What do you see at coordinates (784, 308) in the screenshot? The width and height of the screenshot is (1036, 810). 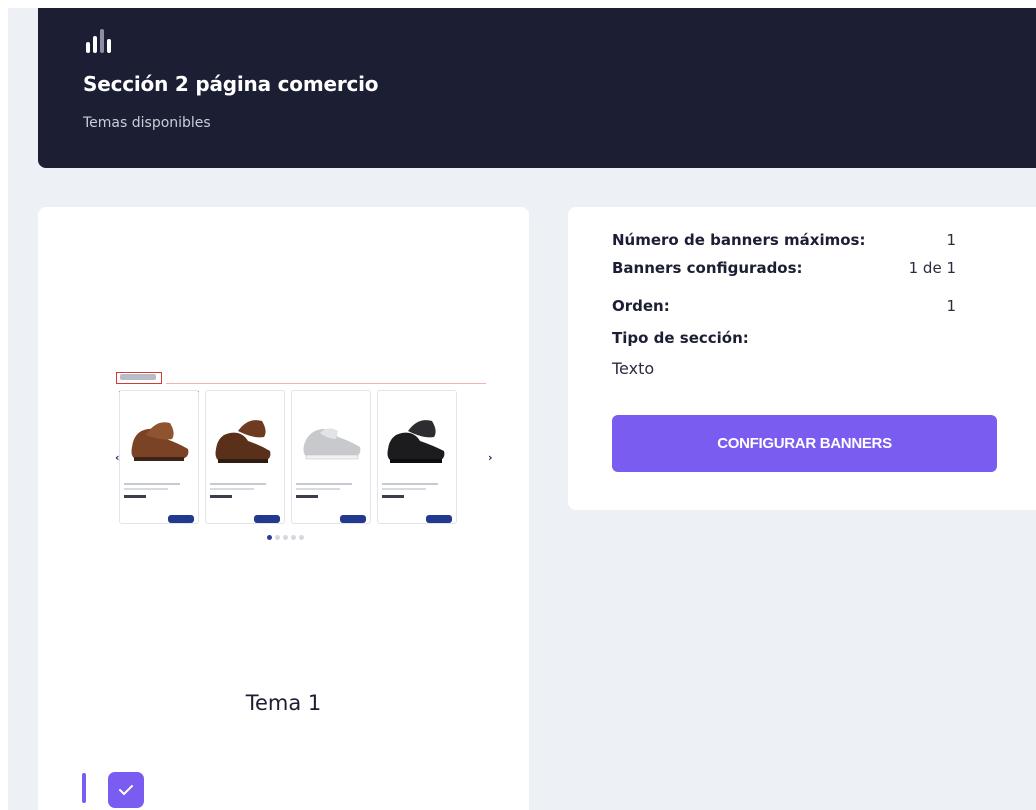 I see `order-row: Orden: 1` at bounding box center [784, 308].